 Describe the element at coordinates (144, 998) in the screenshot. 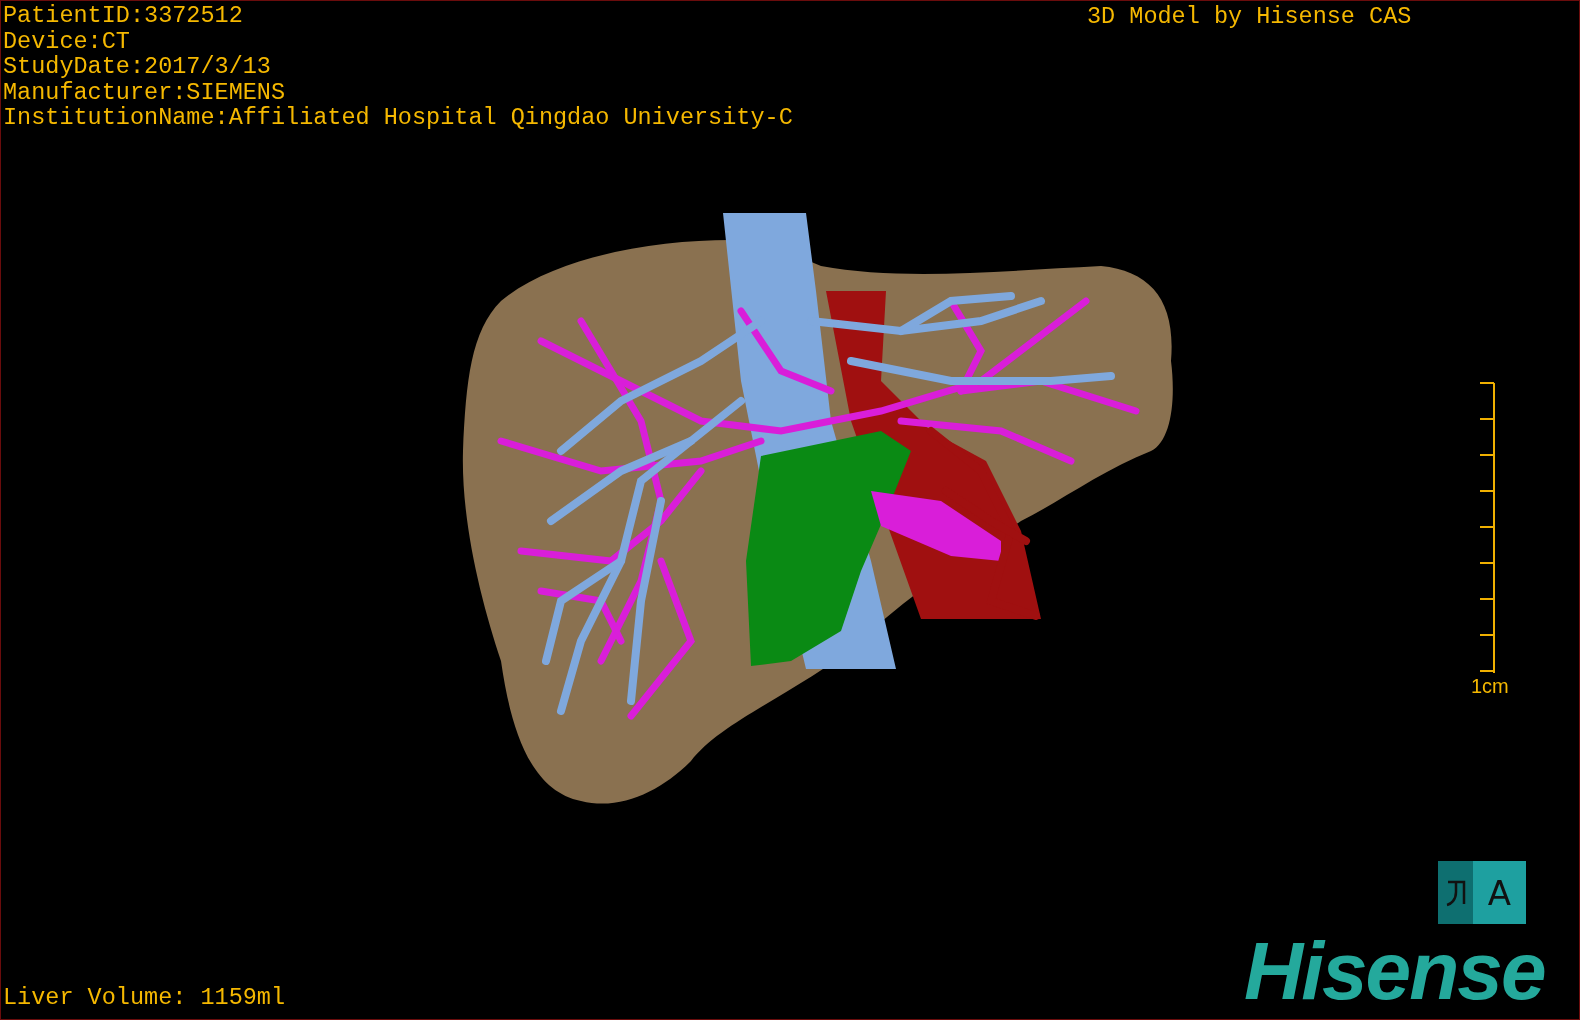

I see `liver-volume-text: Liver Volume: 1159ml` at that location.